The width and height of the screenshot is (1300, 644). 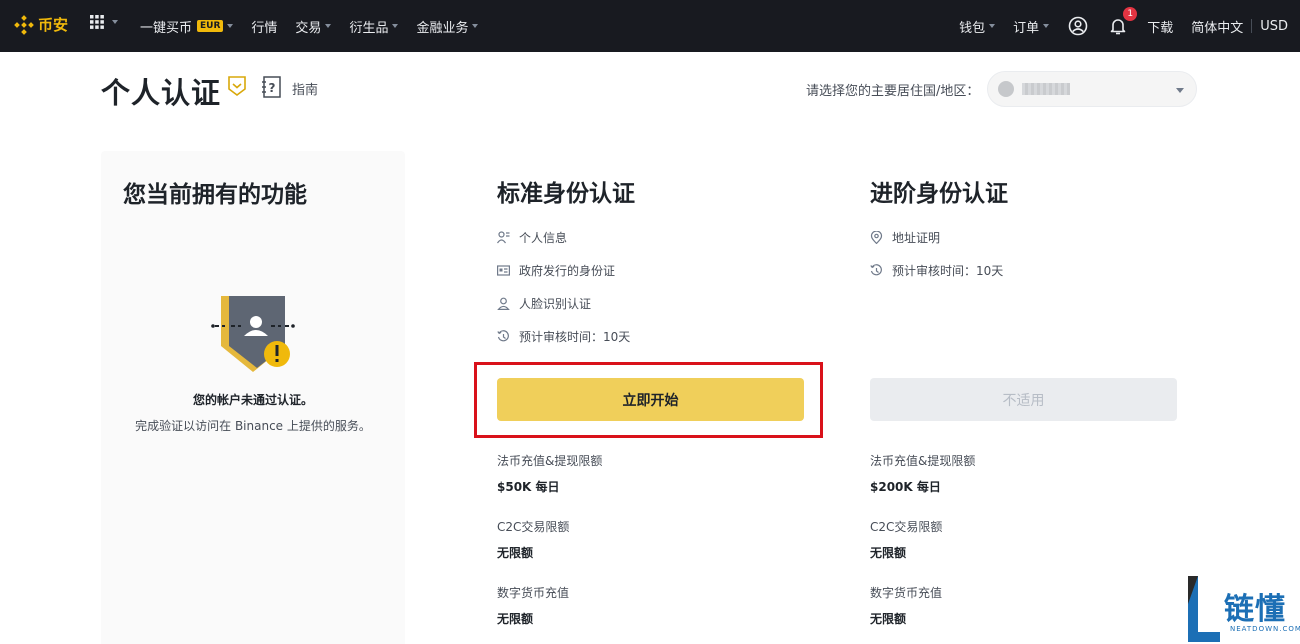 I want to click on nav-item-label: 下载, so click(x=1160, y=28).